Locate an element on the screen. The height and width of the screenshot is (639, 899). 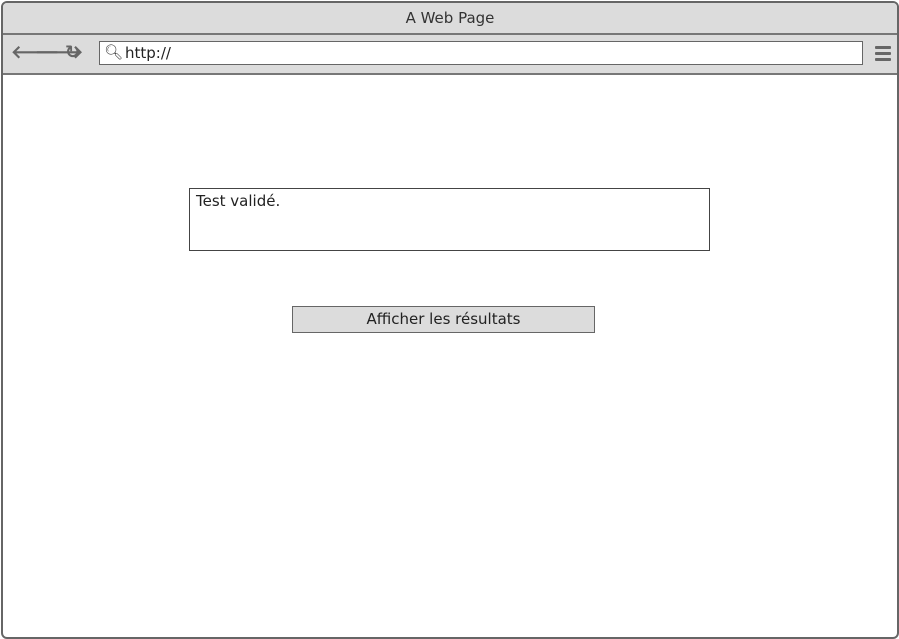
url-input: 🔍︎ http:// is located at coordinates (481, 53).